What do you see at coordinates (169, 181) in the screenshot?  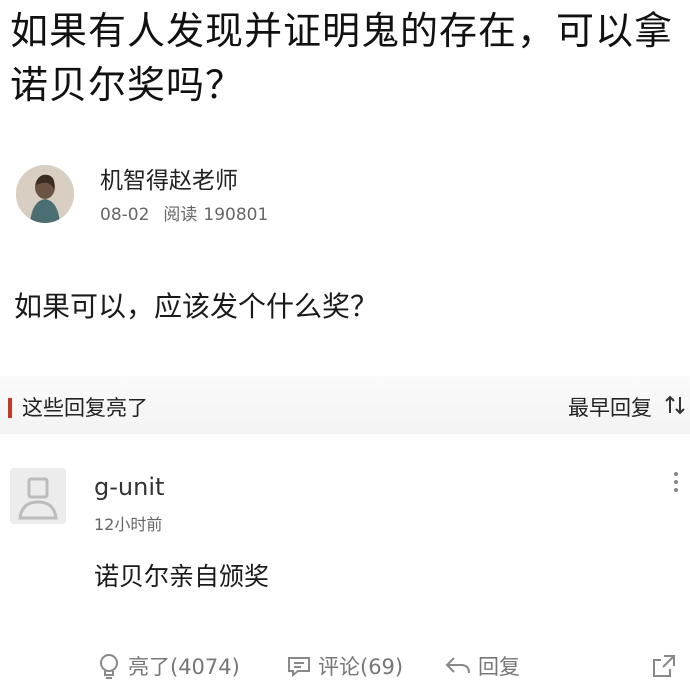 I see `author-name: 机智得赵老师` at bounding box center [169, 181].